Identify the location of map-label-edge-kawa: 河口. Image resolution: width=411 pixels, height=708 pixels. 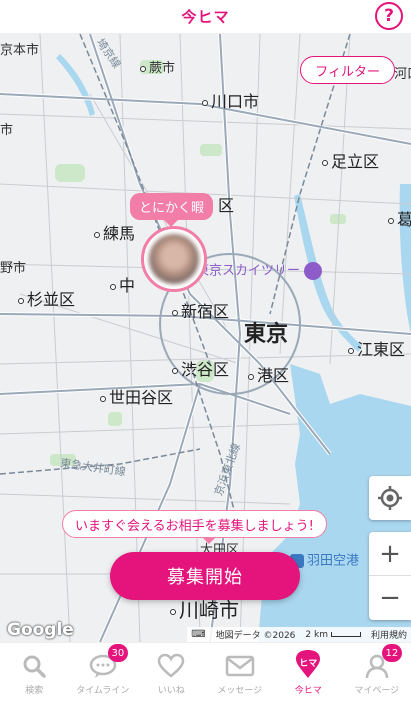
(402, 74).